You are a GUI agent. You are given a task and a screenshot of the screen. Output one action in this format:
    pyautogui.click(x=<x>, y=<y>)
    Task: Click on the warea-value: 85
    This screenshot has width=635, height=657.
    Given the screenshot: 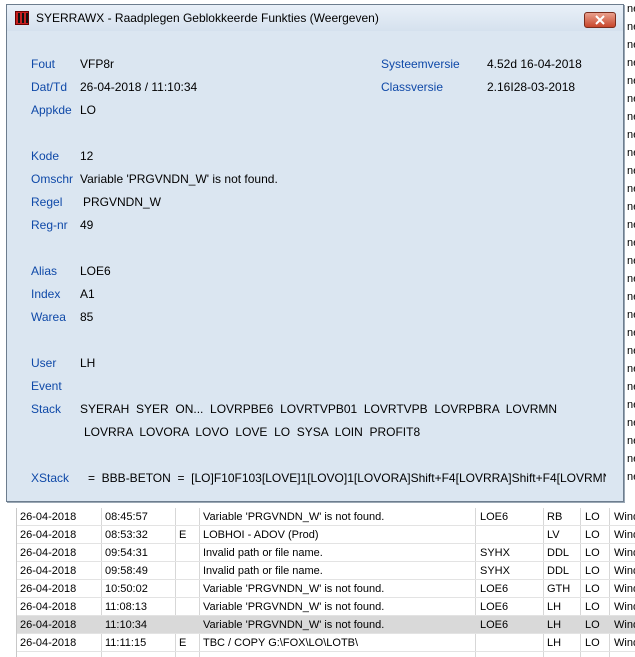 What is the action you would take?
    pyautogui.click(x=87, y=317)
    